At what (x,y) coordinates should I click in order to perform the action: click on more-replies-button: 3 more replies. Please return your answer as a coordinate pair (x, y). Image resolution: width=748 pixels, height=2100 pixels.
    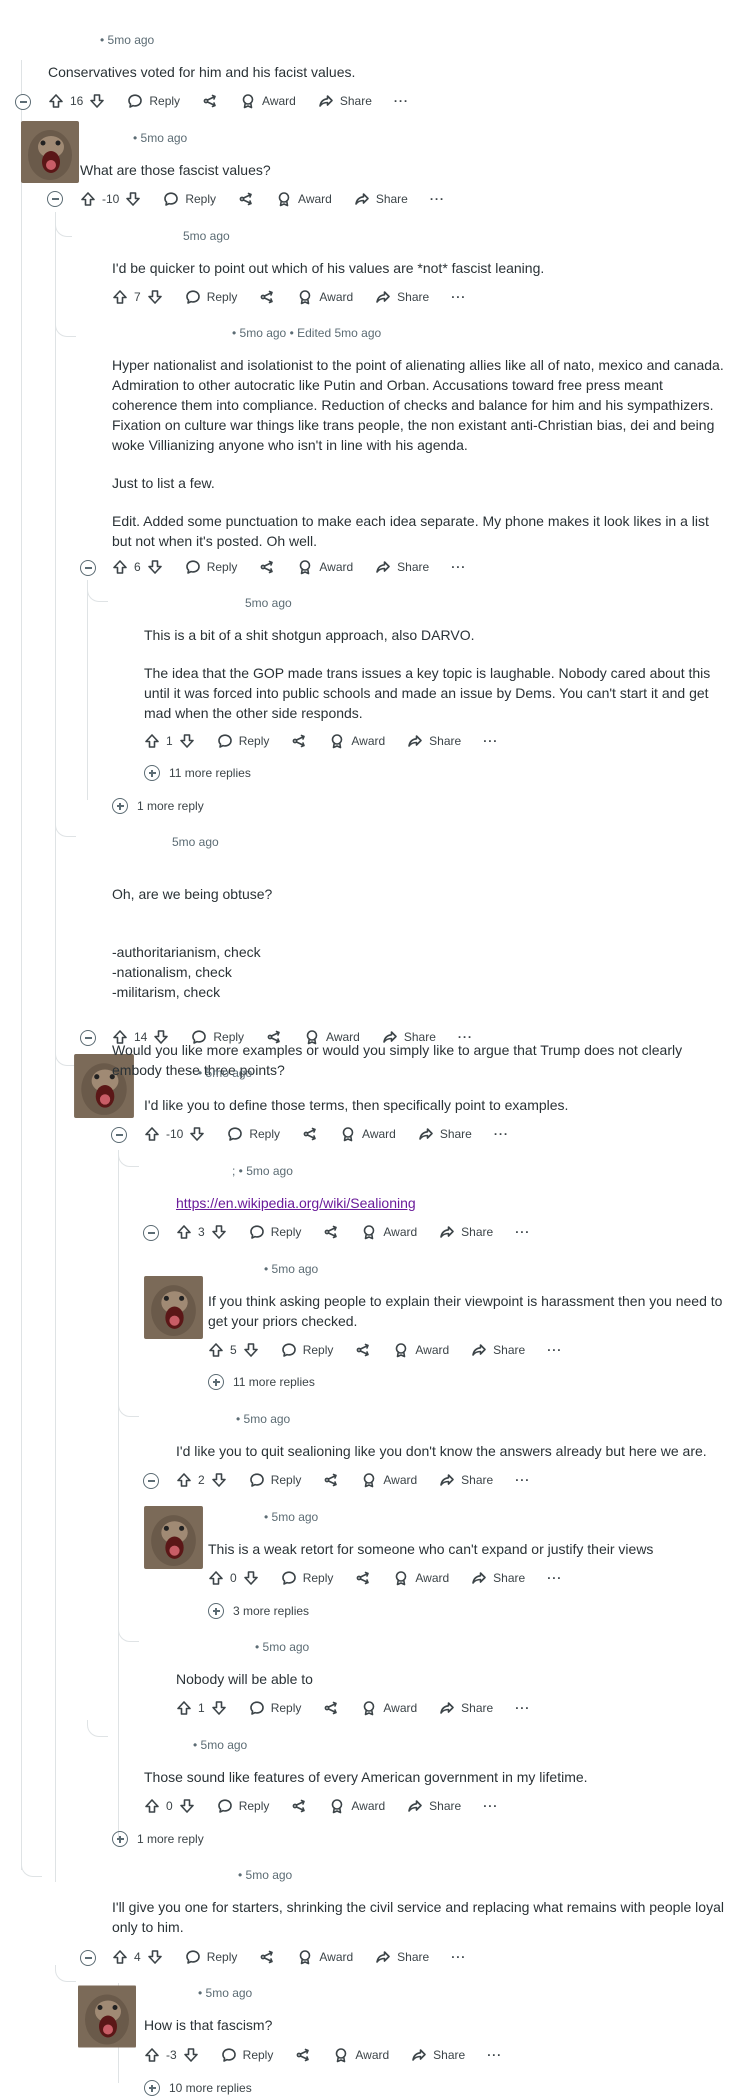
    Looking at the image, I should click on (258, 1611).